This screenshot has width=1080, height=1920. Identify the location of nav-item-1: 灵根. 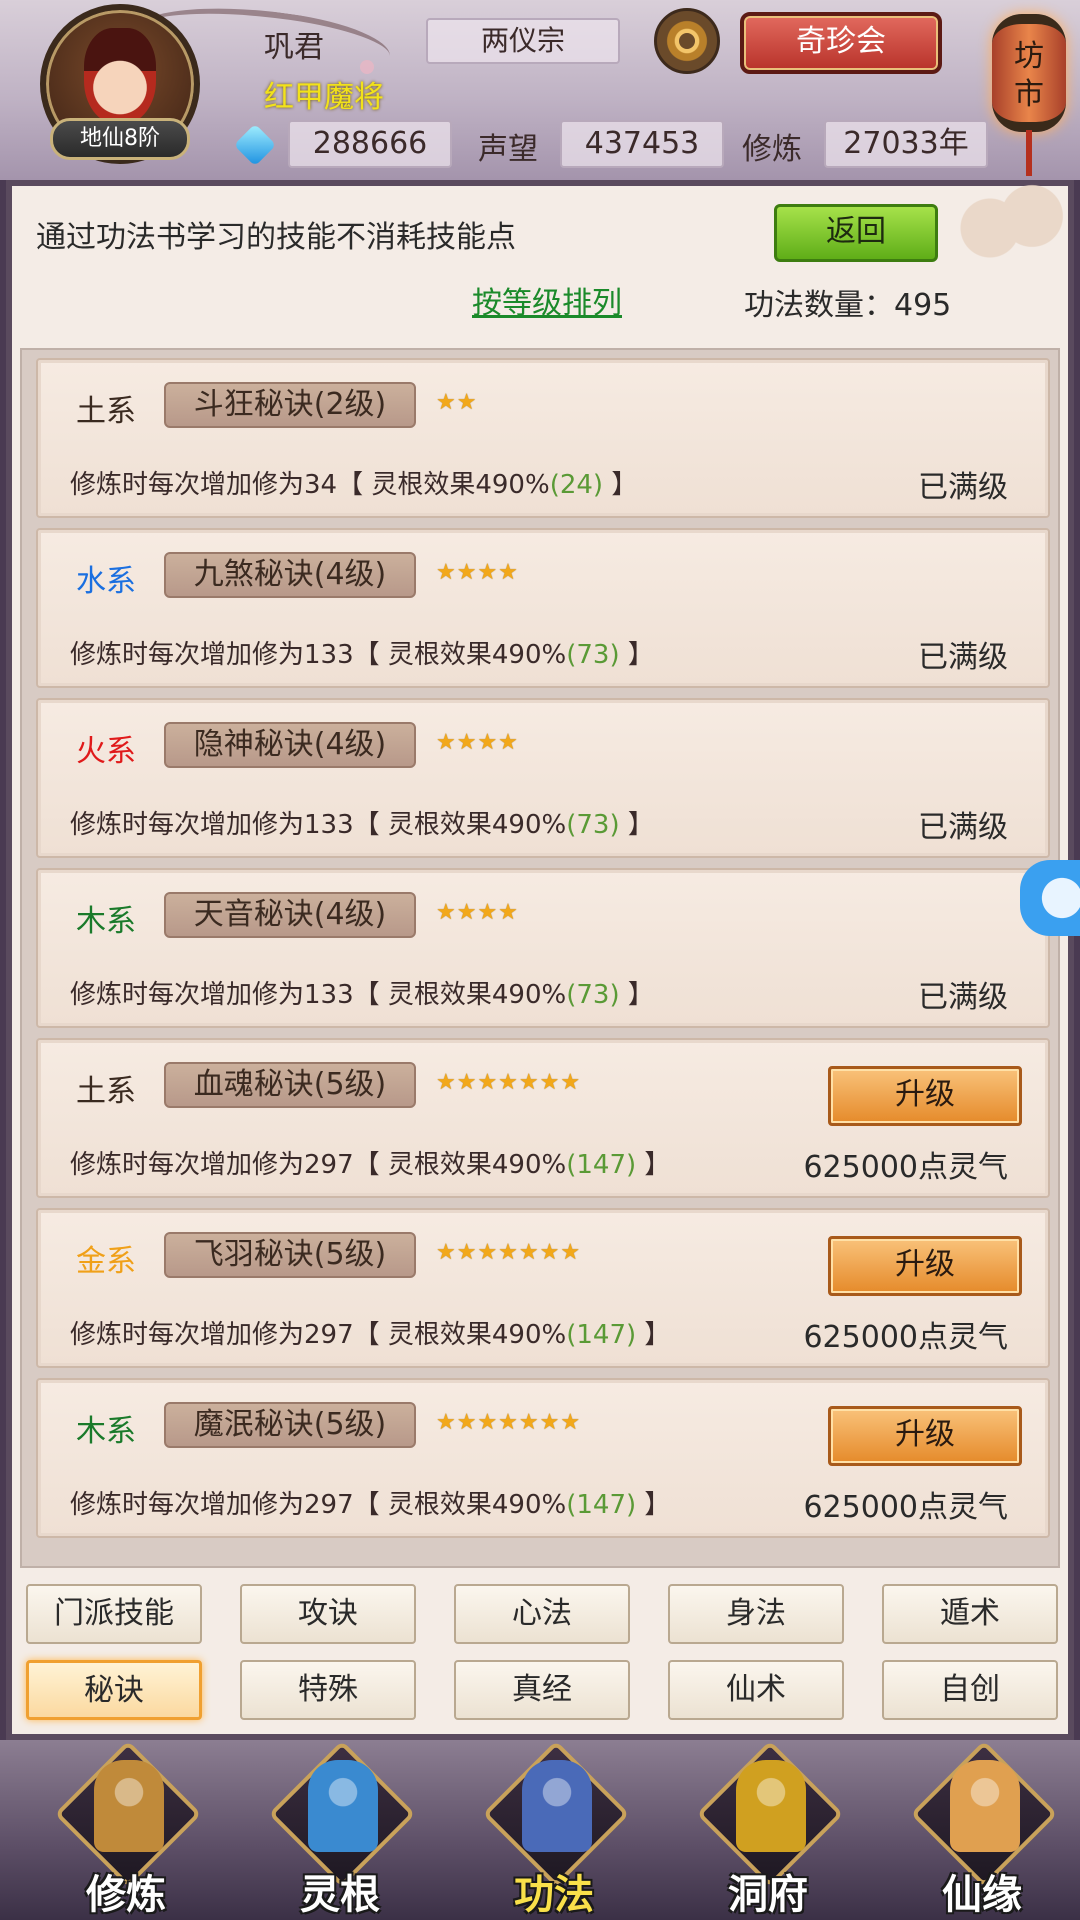
(340, 1830).